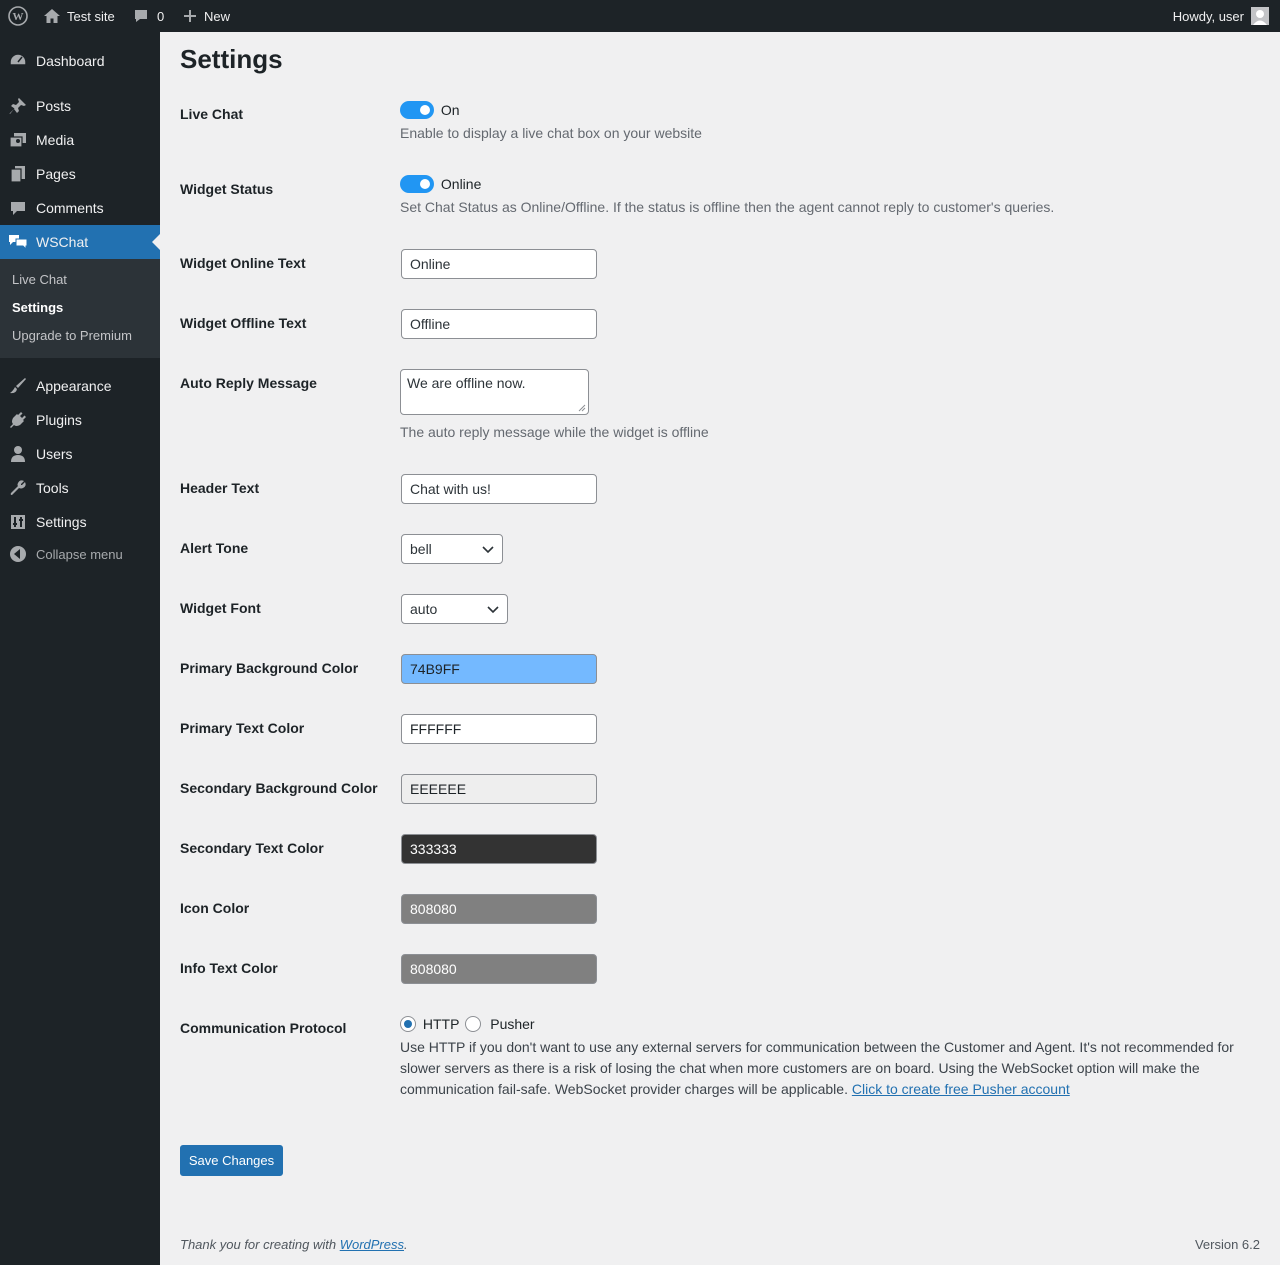 This screenshot has width=1280, height=1265. I want to click on wordpress-link: WordPress, so click(372, 1244).